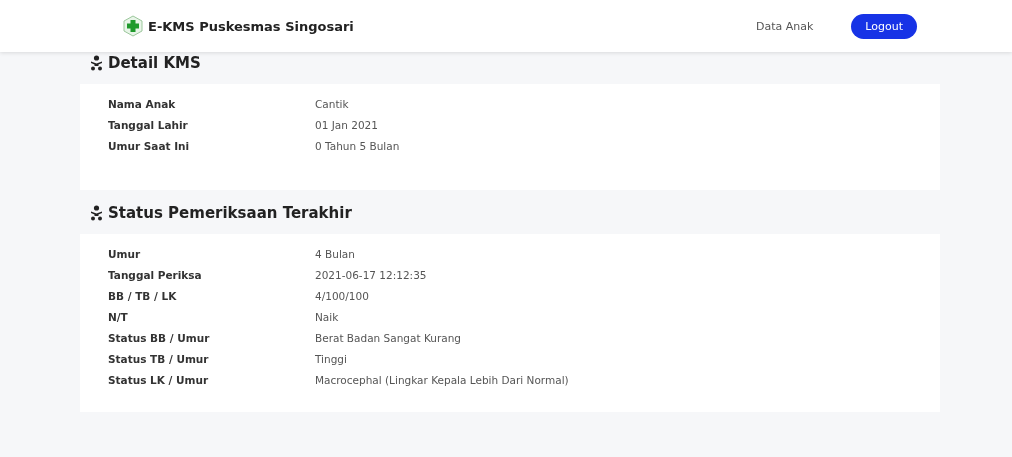  Describe the element at coordinates (148, 125) in the screenshot. I see `field-label: Tanggal Lahir` at that location.